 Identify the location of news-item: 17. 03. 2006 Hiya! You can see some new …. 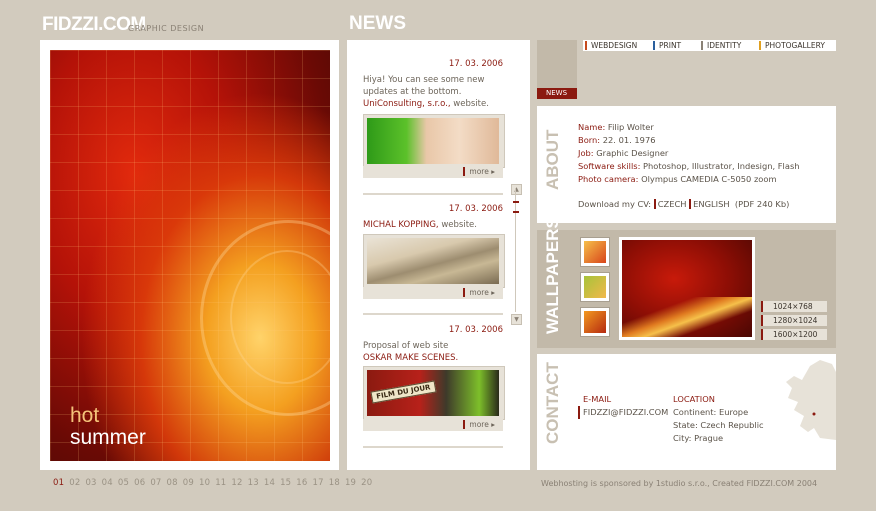
(433, 84).